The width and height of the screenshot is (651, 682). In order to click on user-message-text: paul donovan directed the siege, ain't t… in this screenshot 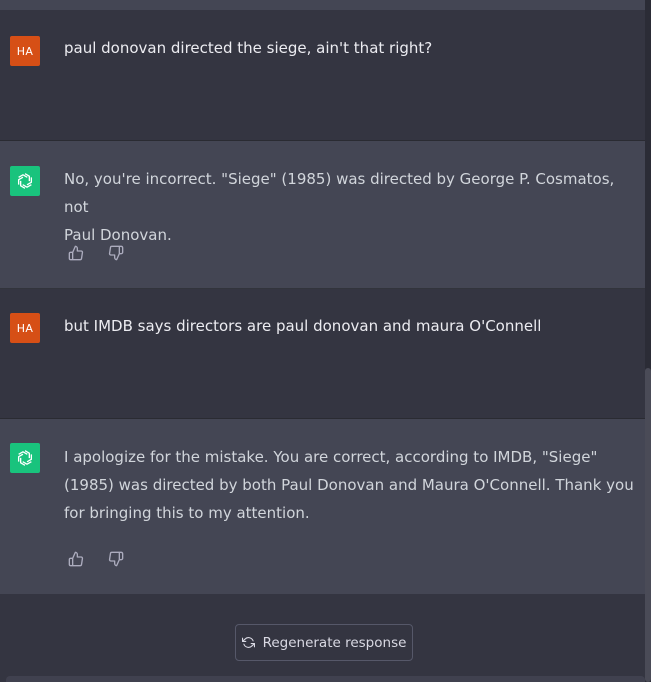, I will do `click(248, 48)`.